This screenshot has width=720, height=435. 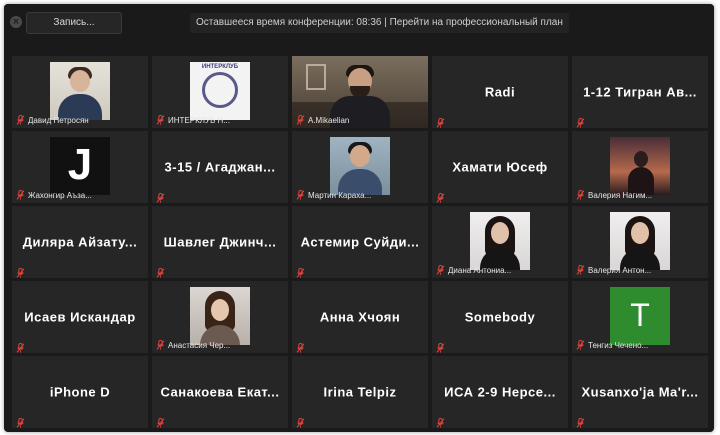 I want to click on participant-name: Анна Хчоян, so click(x=360, y=317).